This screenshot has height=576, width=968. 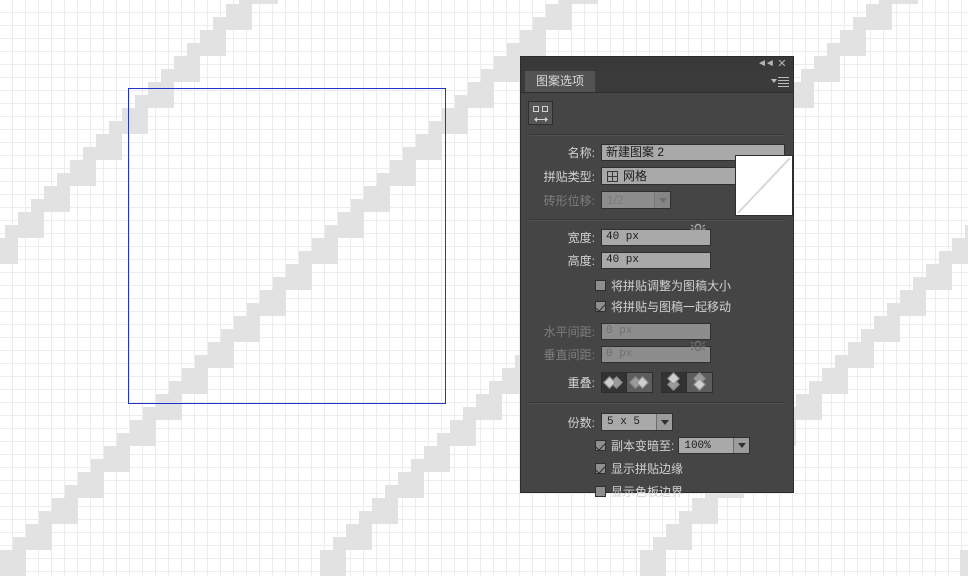 I want to click on panel-tabbar: 图案选项, so click(x=657, y=82).